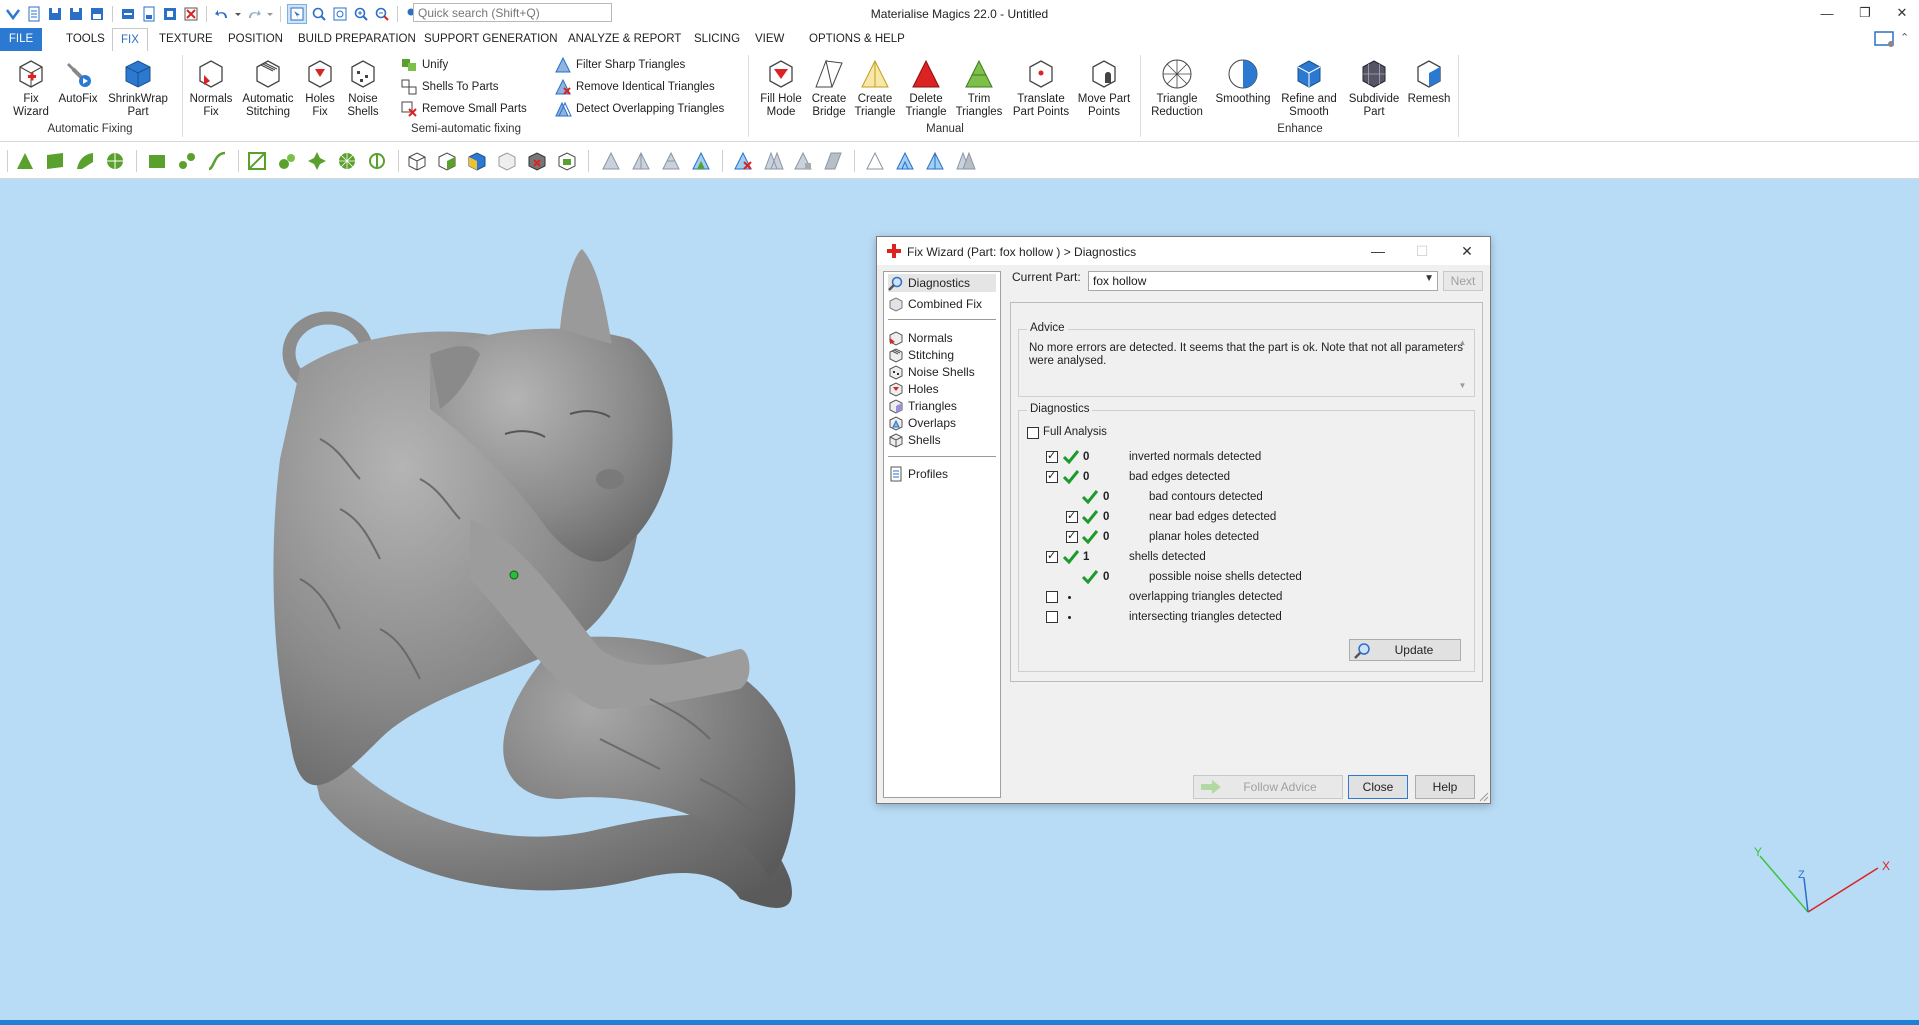  Describe the element at coordinates (78, 81) in the screenshot. I see `autofix-button: AutoFix` at that location.